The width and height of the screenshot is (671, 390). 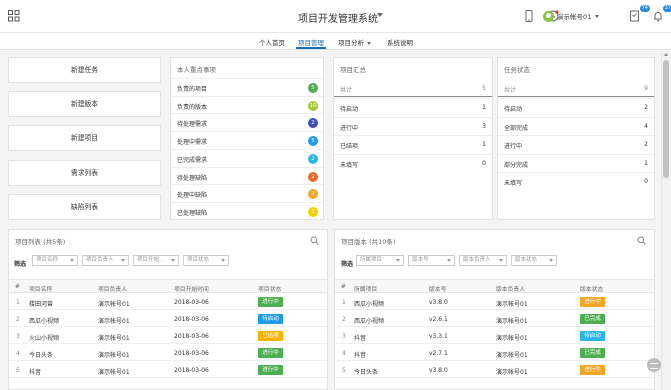 I want to click on cell-project: 抖音, so click(x=360, y=338).